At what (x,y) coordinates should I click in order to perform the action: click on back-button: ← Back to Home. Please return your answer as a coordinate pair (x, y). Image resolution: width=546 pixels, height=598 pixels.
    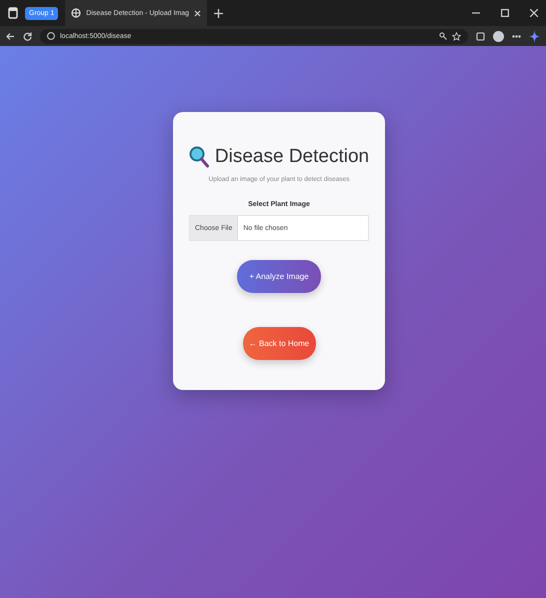
    Looking at the image, I should click on (279, 343).